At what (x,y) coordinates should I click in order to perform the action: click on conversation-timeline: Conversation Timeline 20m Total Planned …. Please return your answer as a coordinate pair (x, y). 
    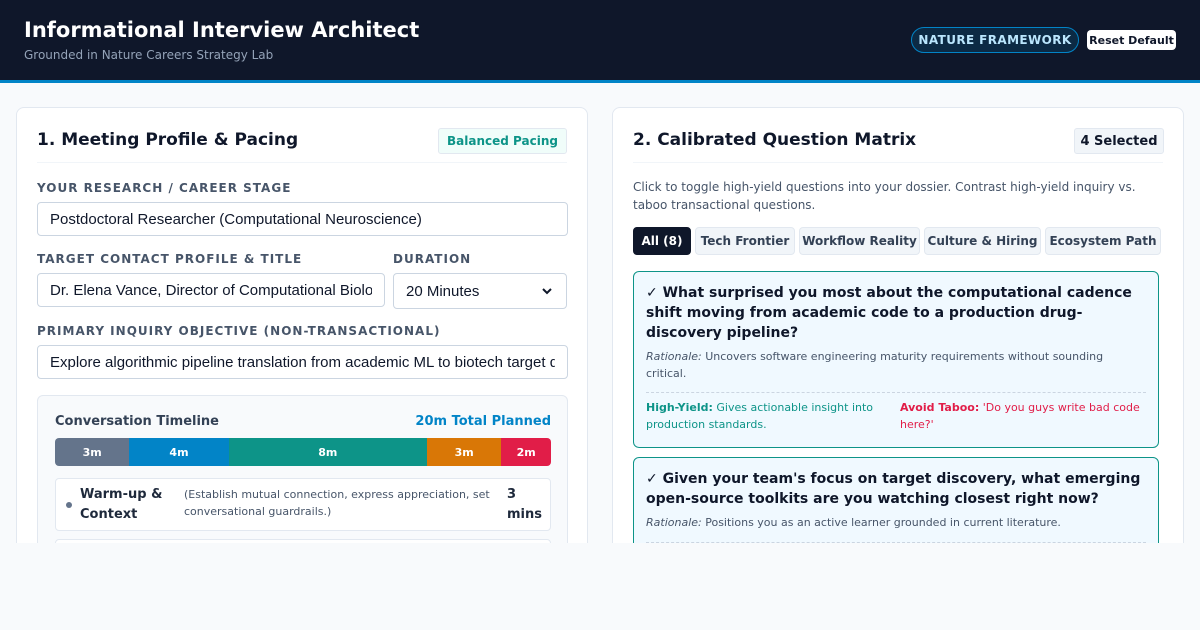
    Looking at the image, I should click on (302, 469).